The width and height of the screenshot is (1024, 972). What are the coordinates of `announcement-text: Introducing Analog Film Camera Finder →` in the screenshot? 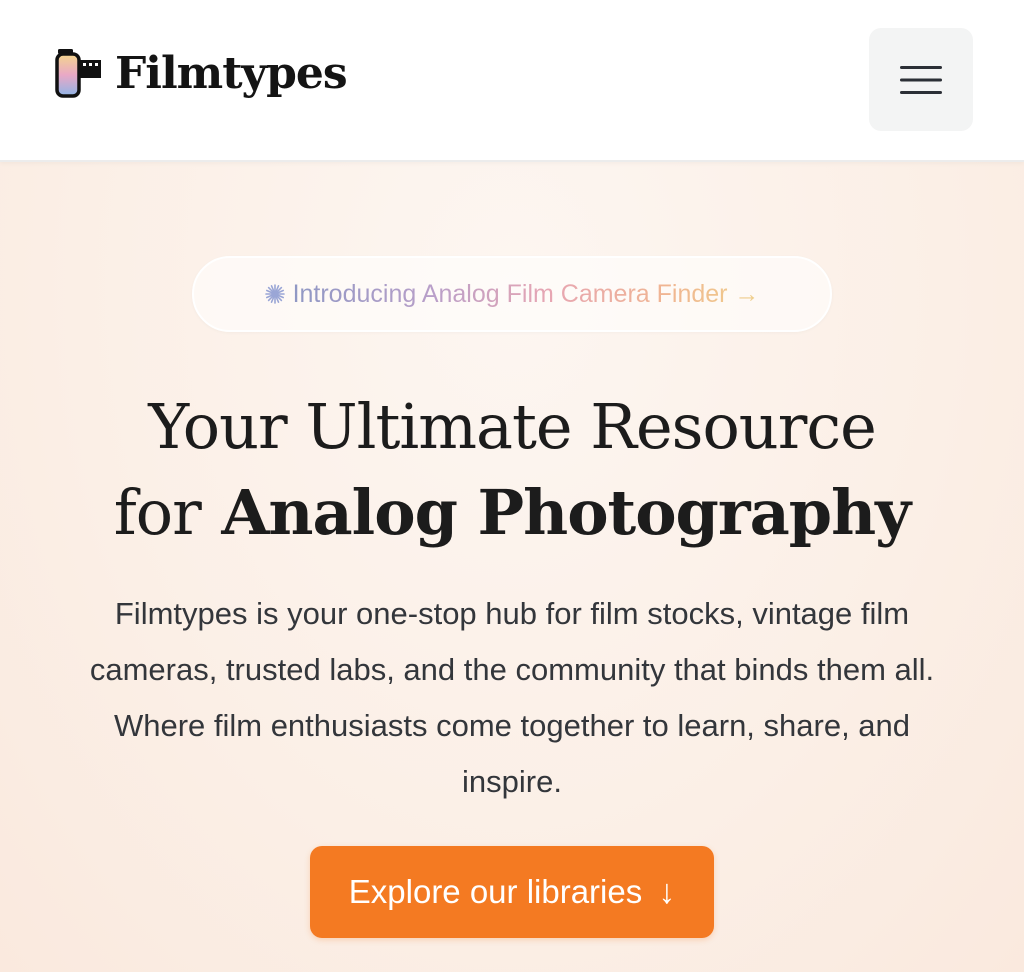 It's located at (526, 293).